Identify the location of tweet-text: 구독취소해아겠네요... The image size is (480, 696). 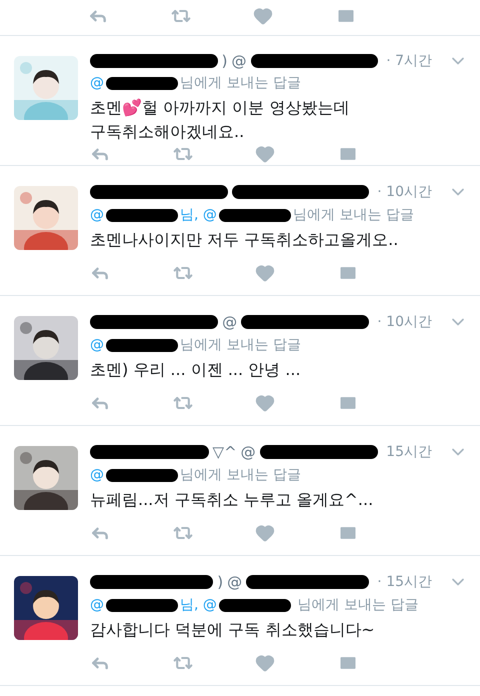
(168, 131).